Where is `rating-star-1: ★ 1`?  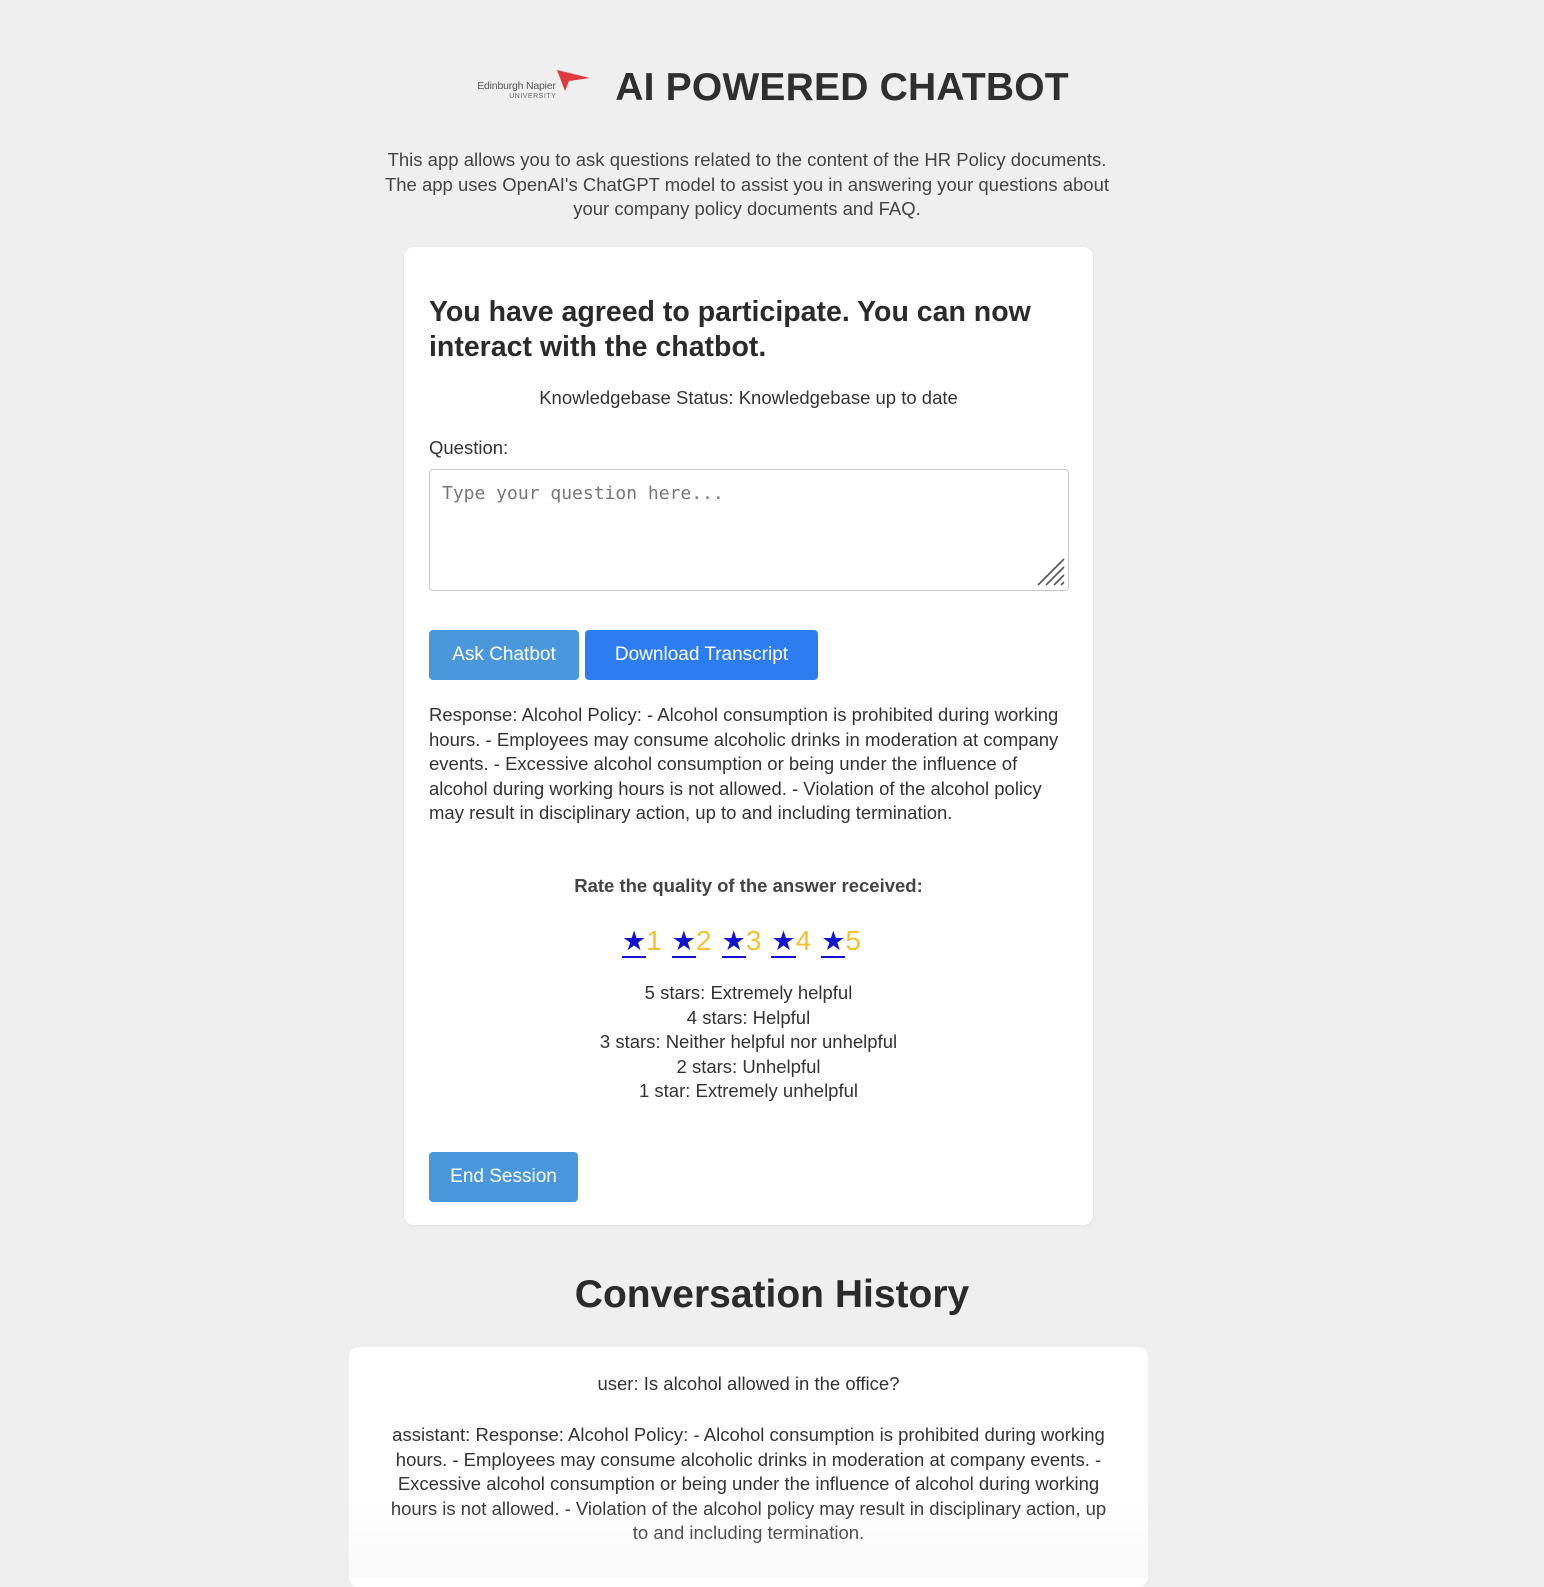 rating-star-1: ★ 1 is located at coordinates (642, 945).